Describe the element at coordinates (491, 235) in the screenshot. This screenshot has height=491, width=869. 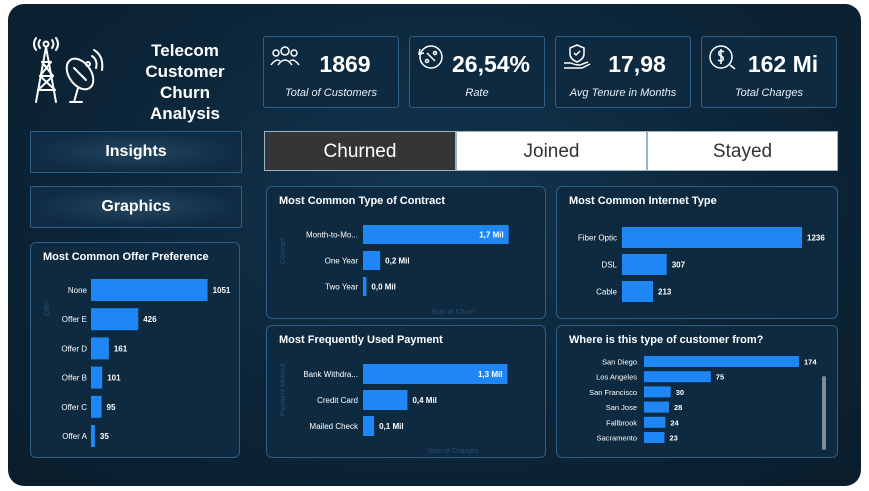
I see `data-label: 1,7 Mil` at that location.